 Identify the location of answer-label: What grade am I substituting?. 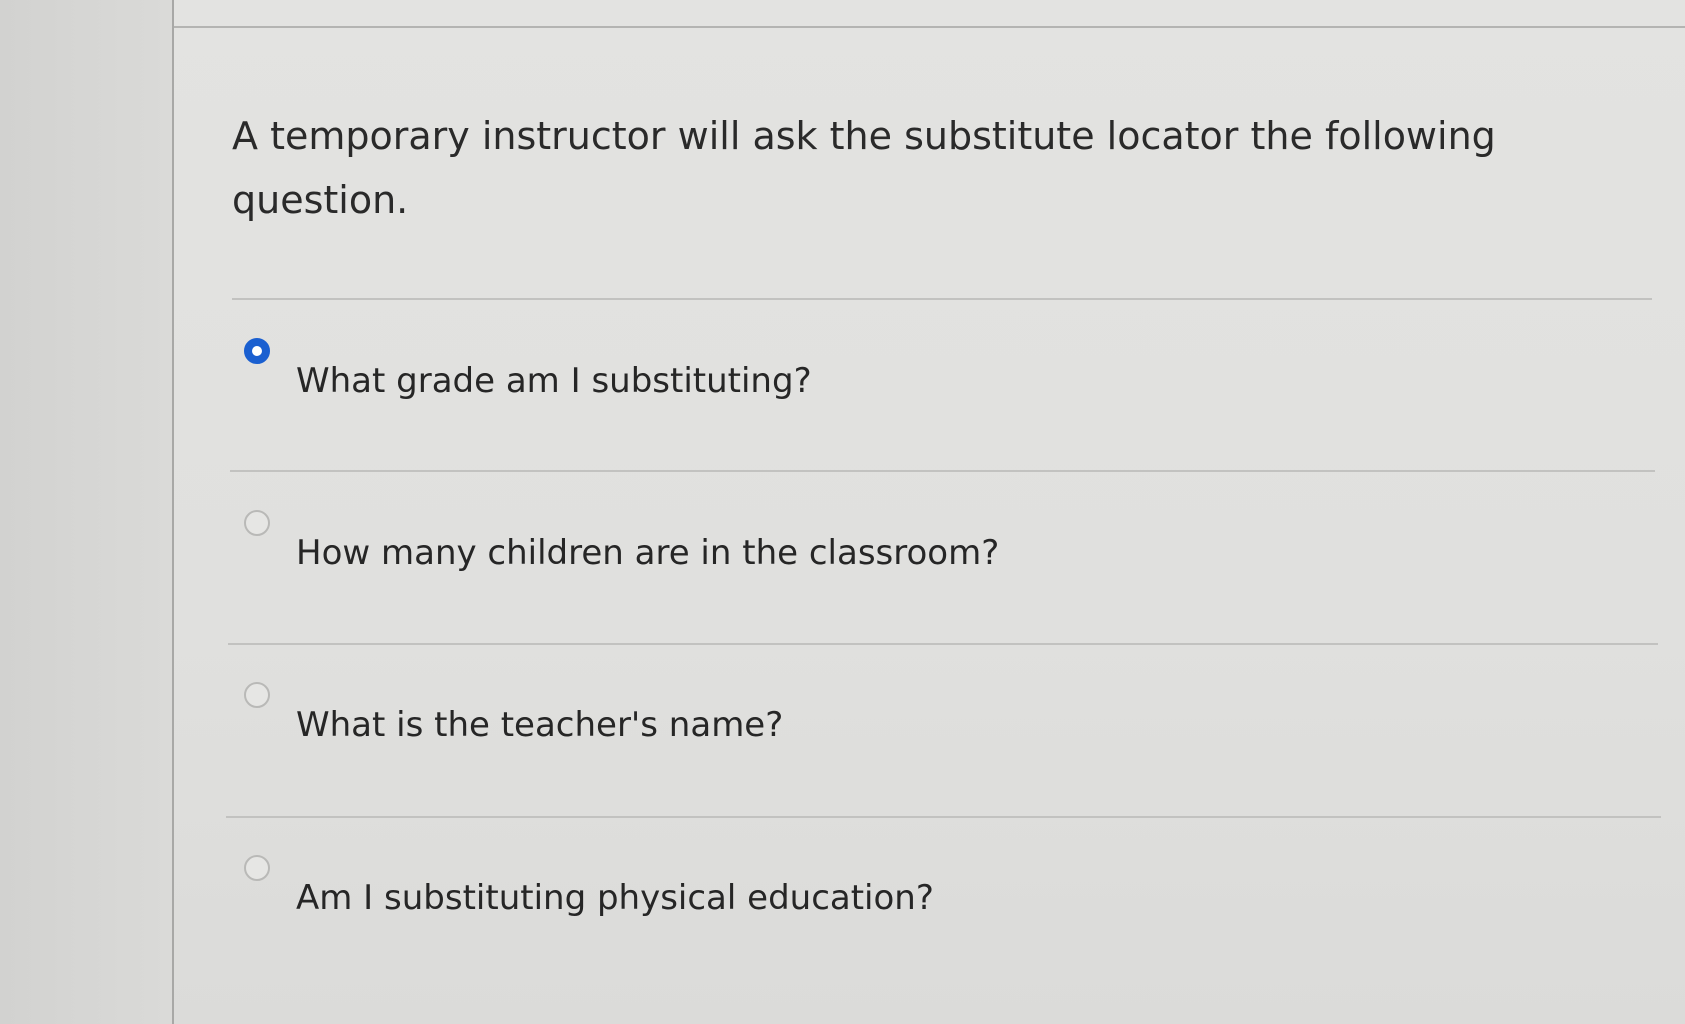
(554, 381).